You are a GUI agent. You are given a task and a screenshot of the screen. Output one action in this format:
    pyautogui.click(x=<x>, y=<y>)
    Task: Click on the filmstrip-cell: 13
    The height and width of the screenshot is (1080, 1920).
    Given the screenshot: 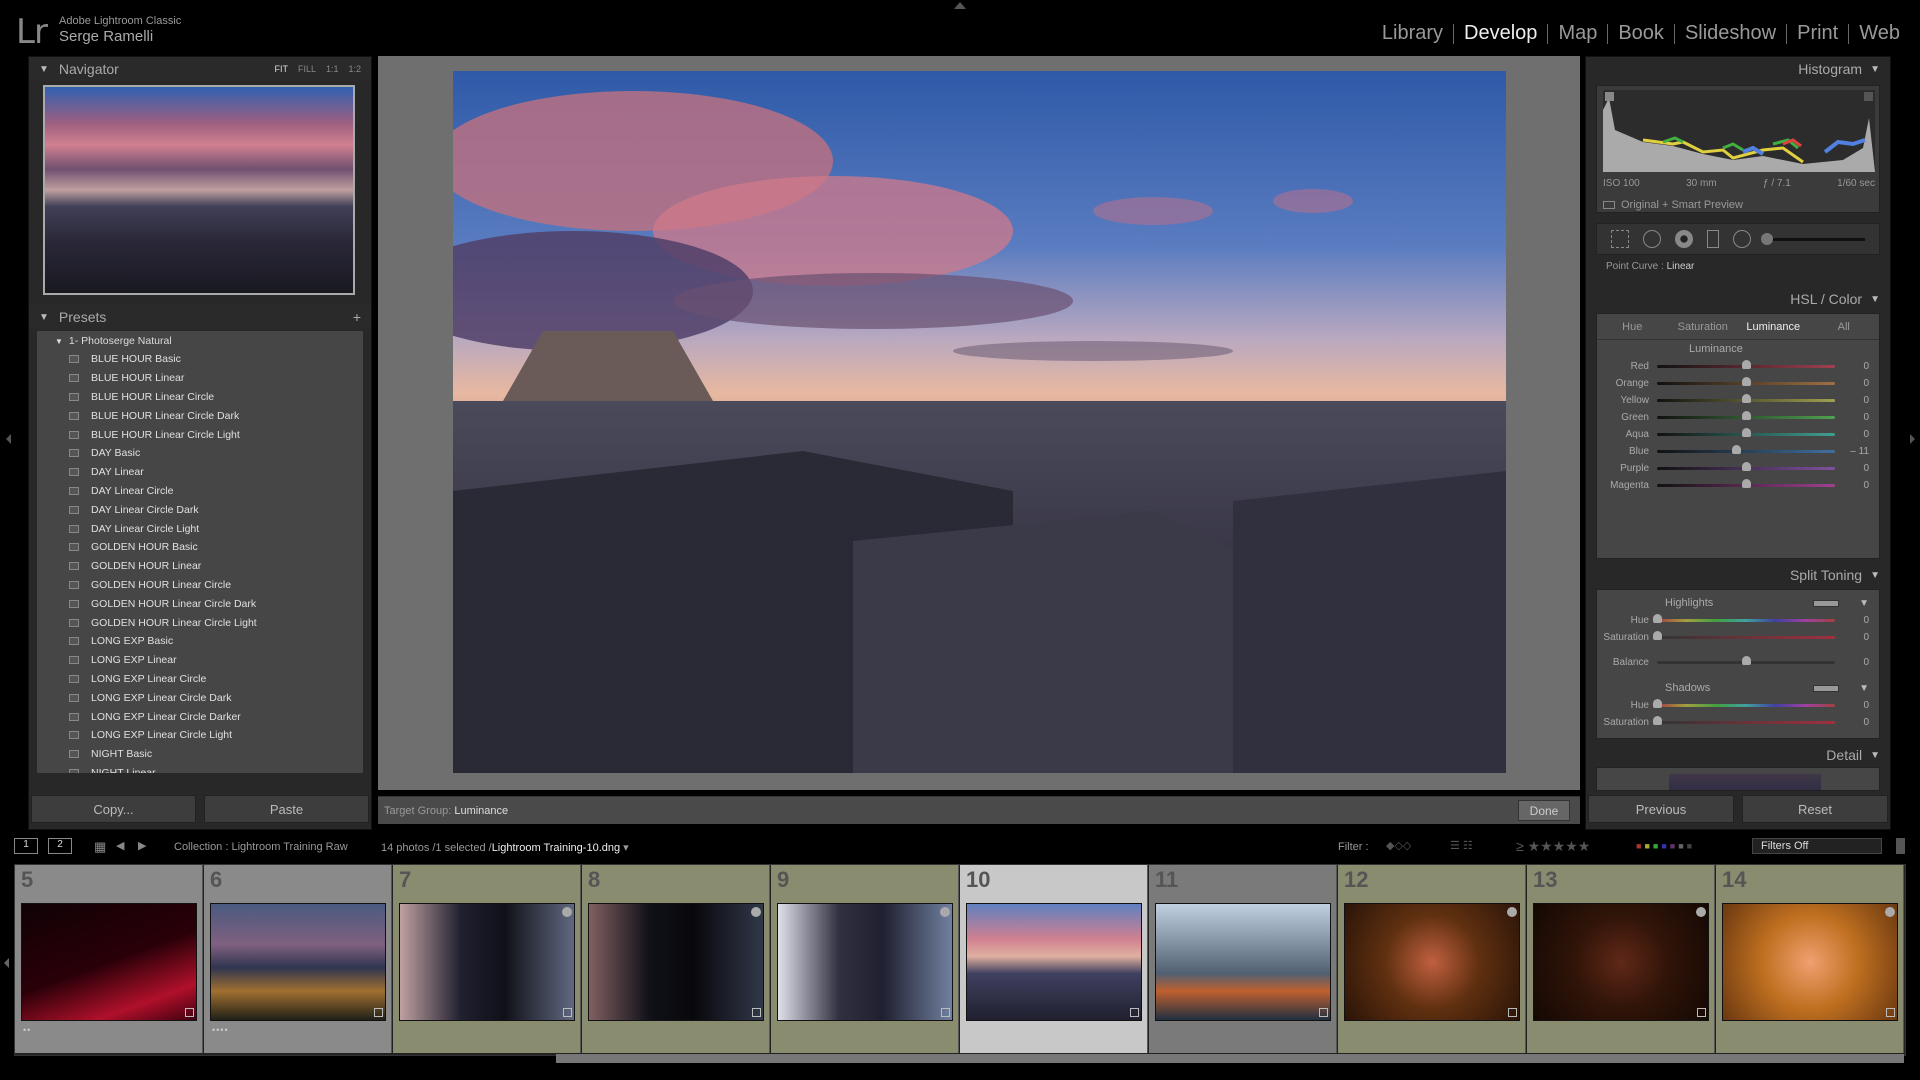 What is the action you would take?
    pyautogui.click(x=1621, y=959)
    